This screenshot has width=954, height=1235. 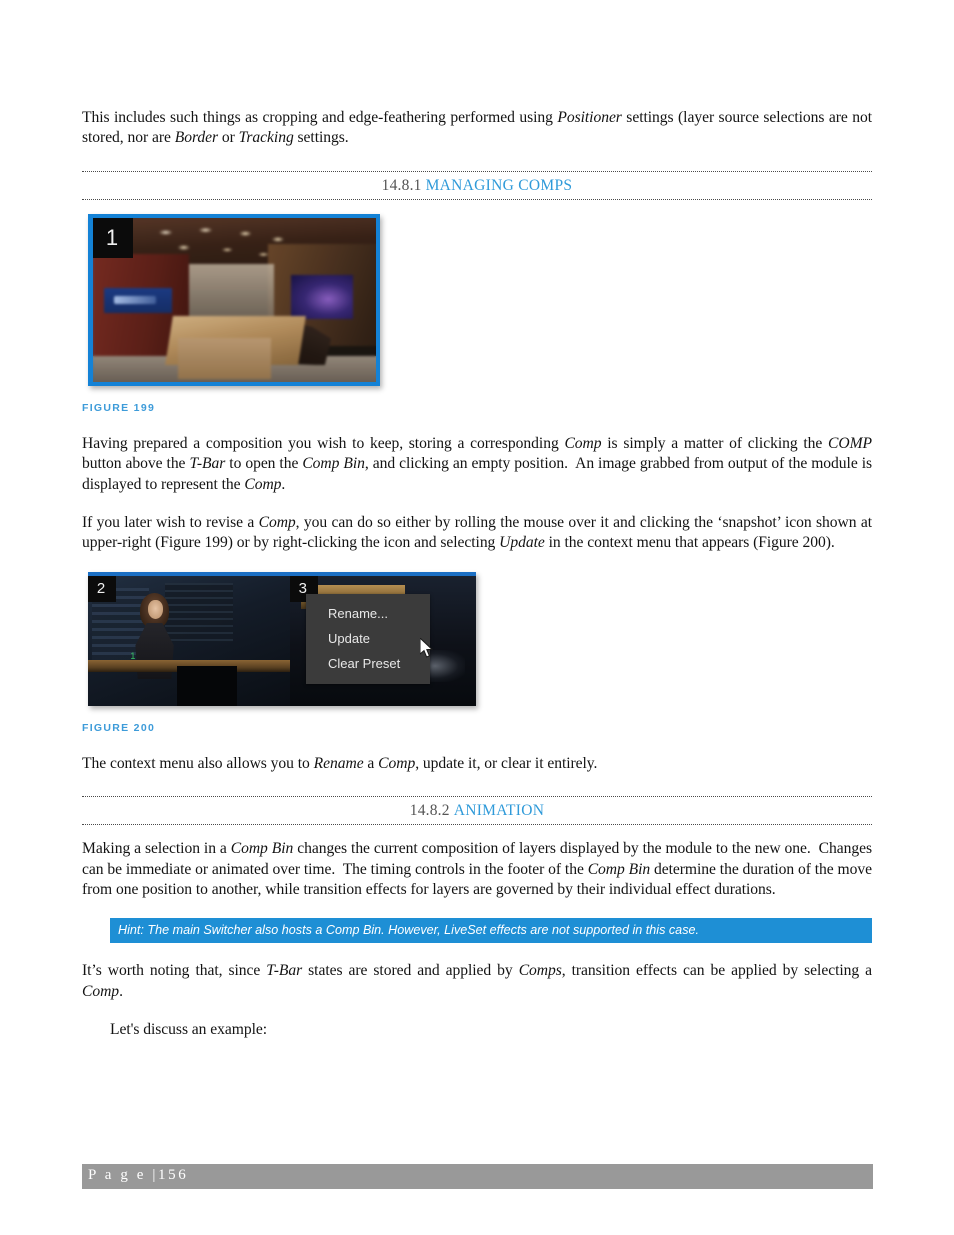 I want to click on section-heading-14-8-1: 14.8.1 MANAGING COMPS, so click(x=477, y=185).